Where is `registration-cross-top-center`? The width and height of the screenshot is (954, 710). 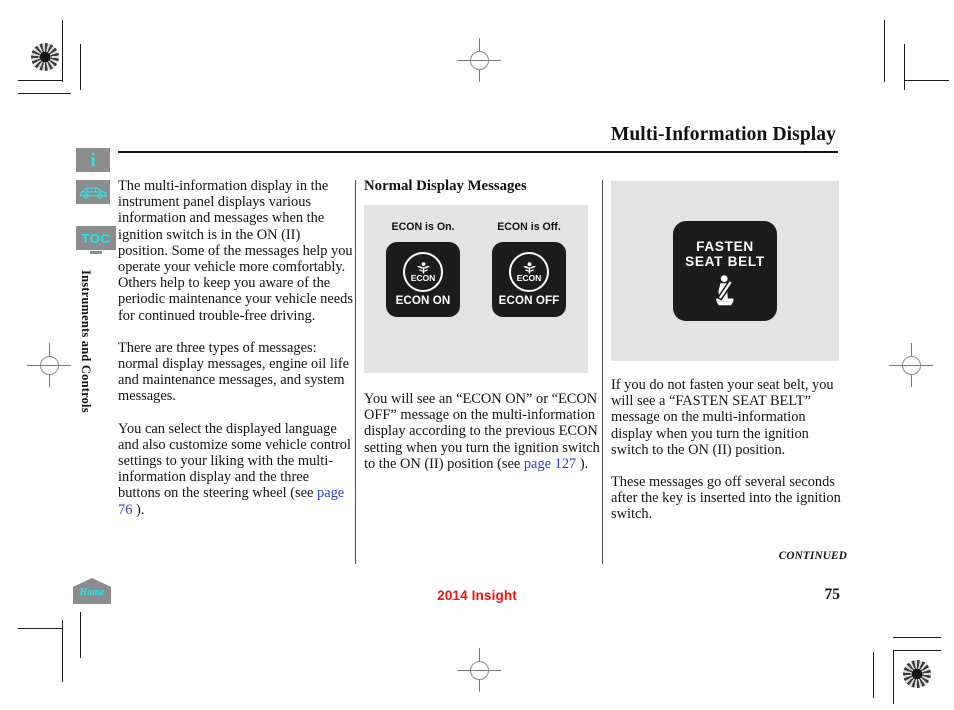 registration-cross-top-center is located at coordinates (479, 60).